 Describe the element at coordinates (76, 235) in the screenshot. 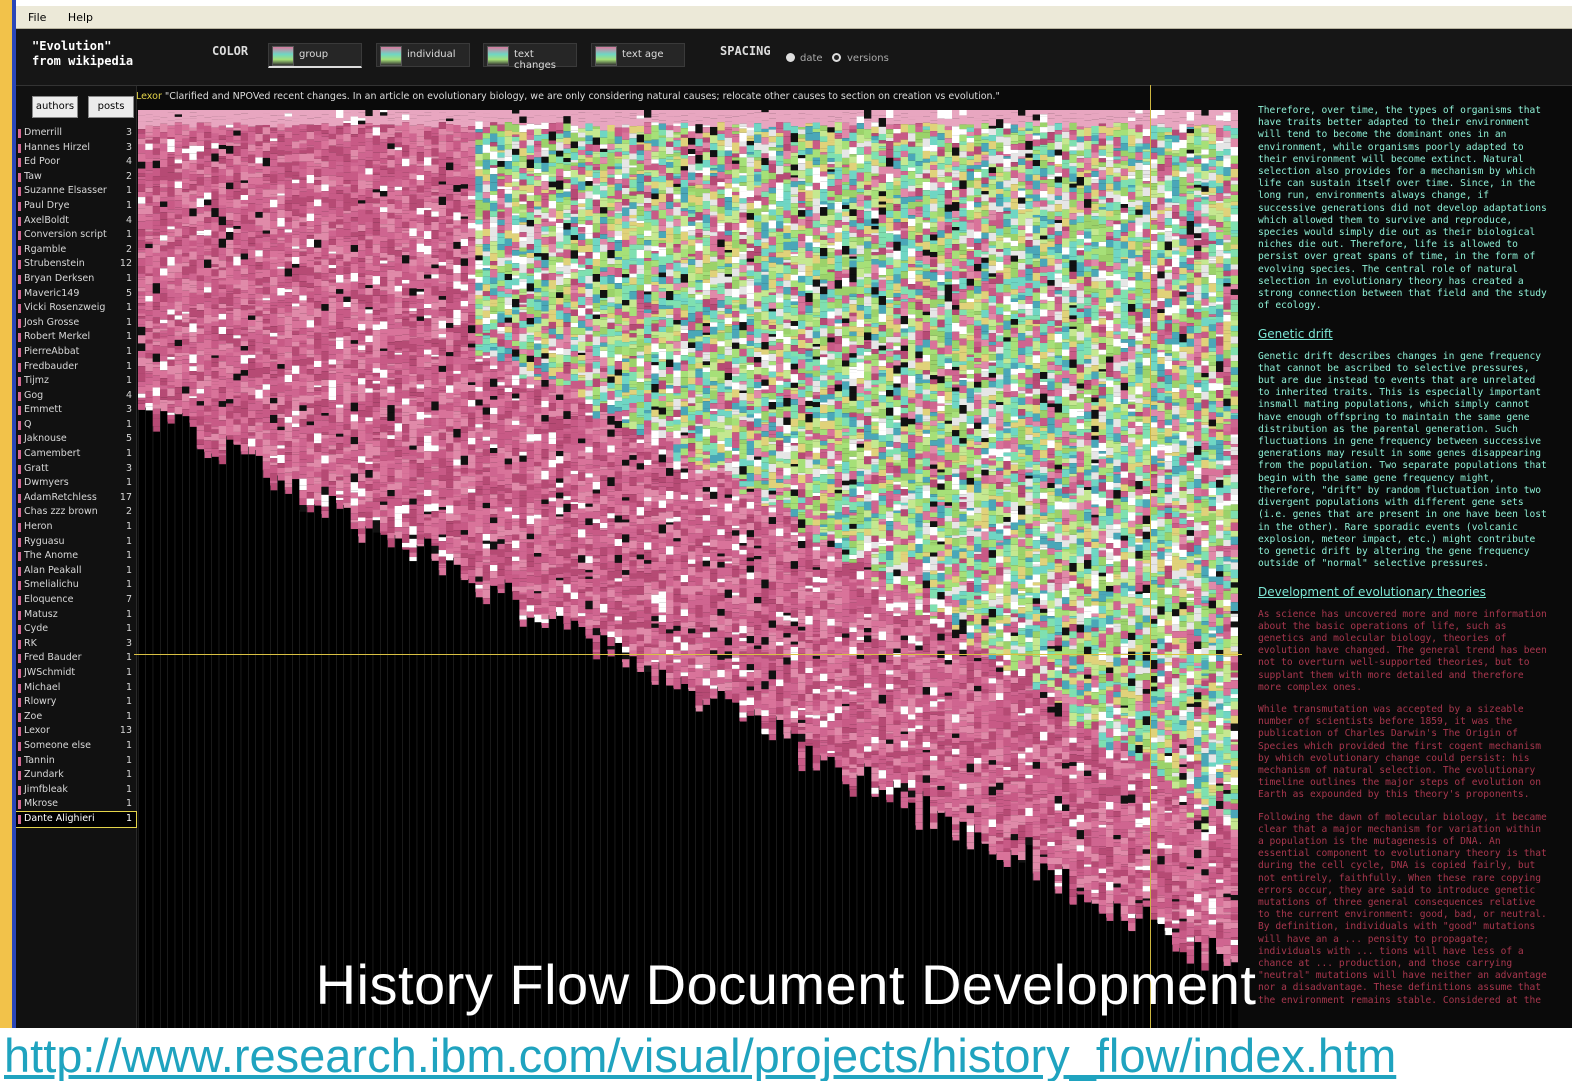

I see `author-item: Conversion script 1` at that location.